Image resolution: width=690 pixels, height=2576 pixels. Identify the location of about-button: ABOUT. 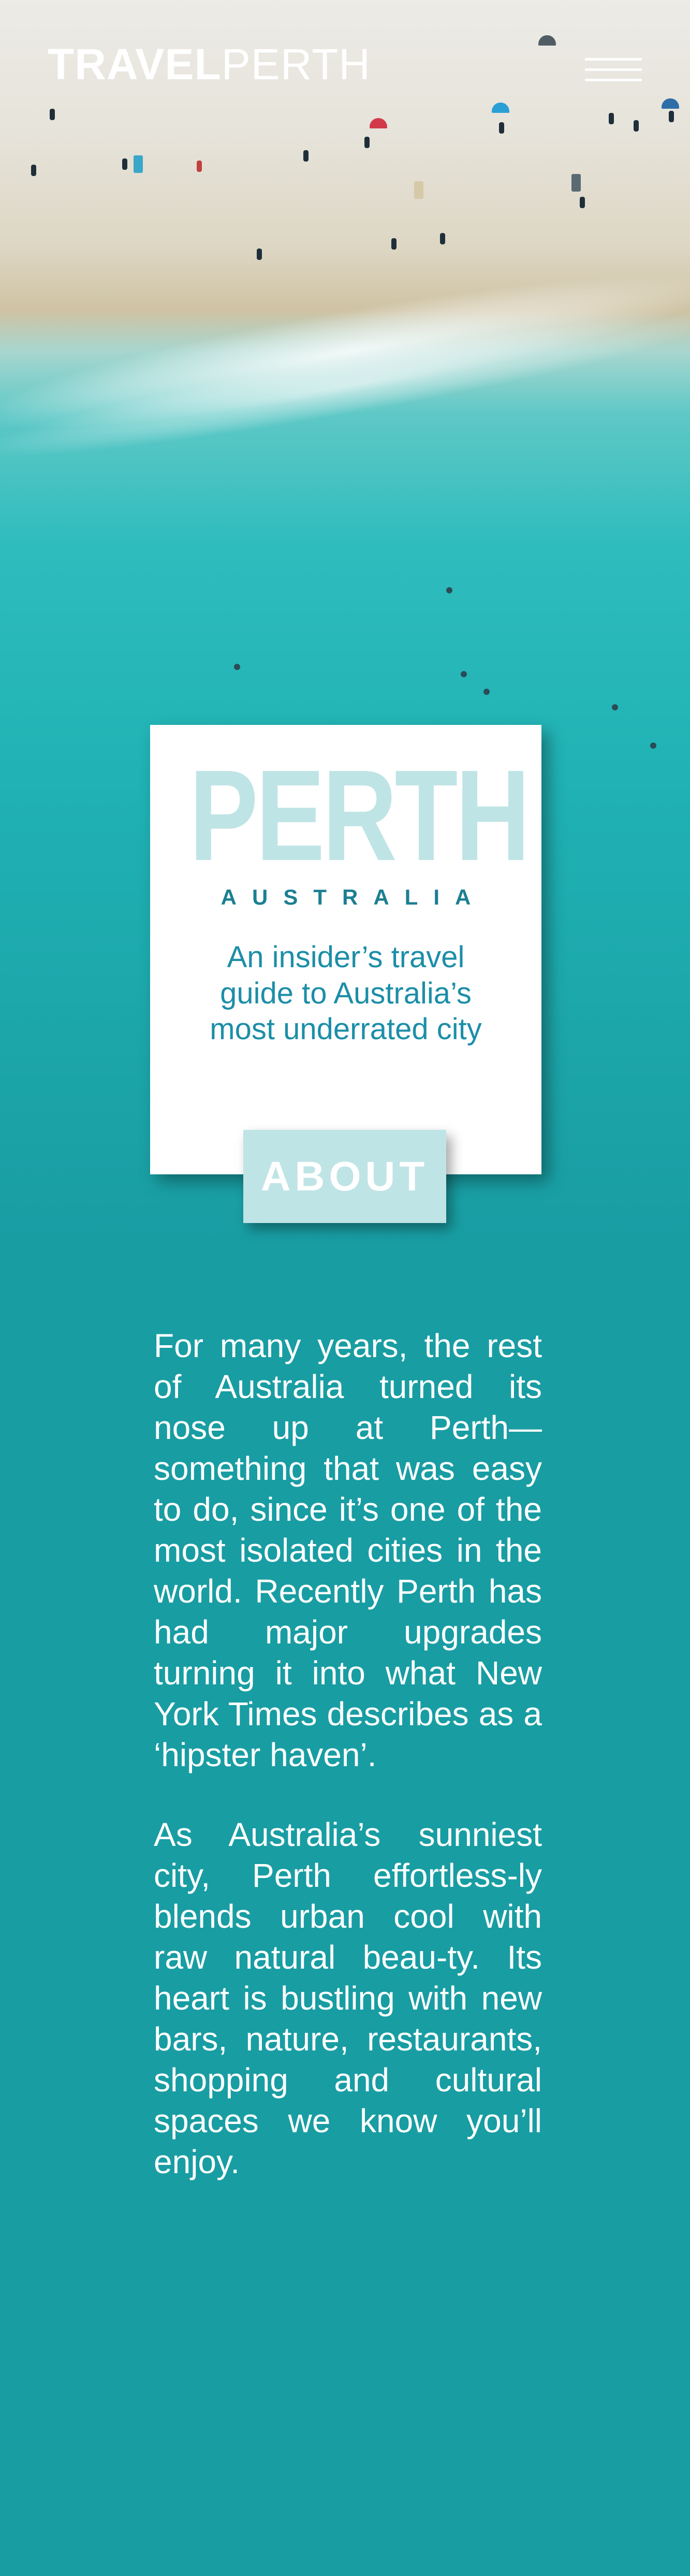
(344, 1177).